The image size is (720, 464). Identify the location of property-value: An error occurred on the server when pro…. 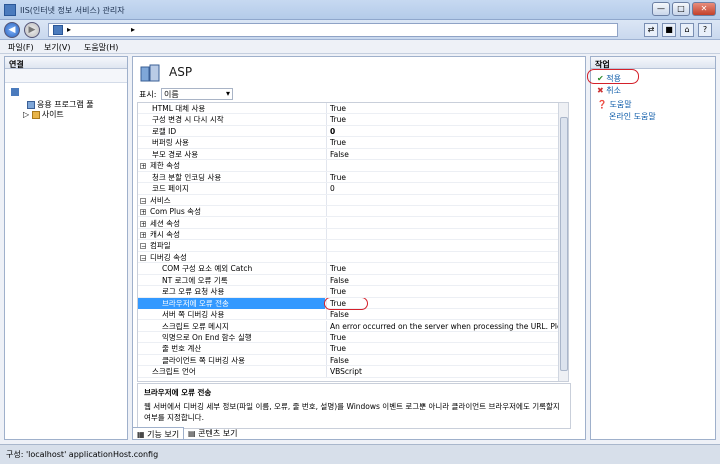
(449, 326).